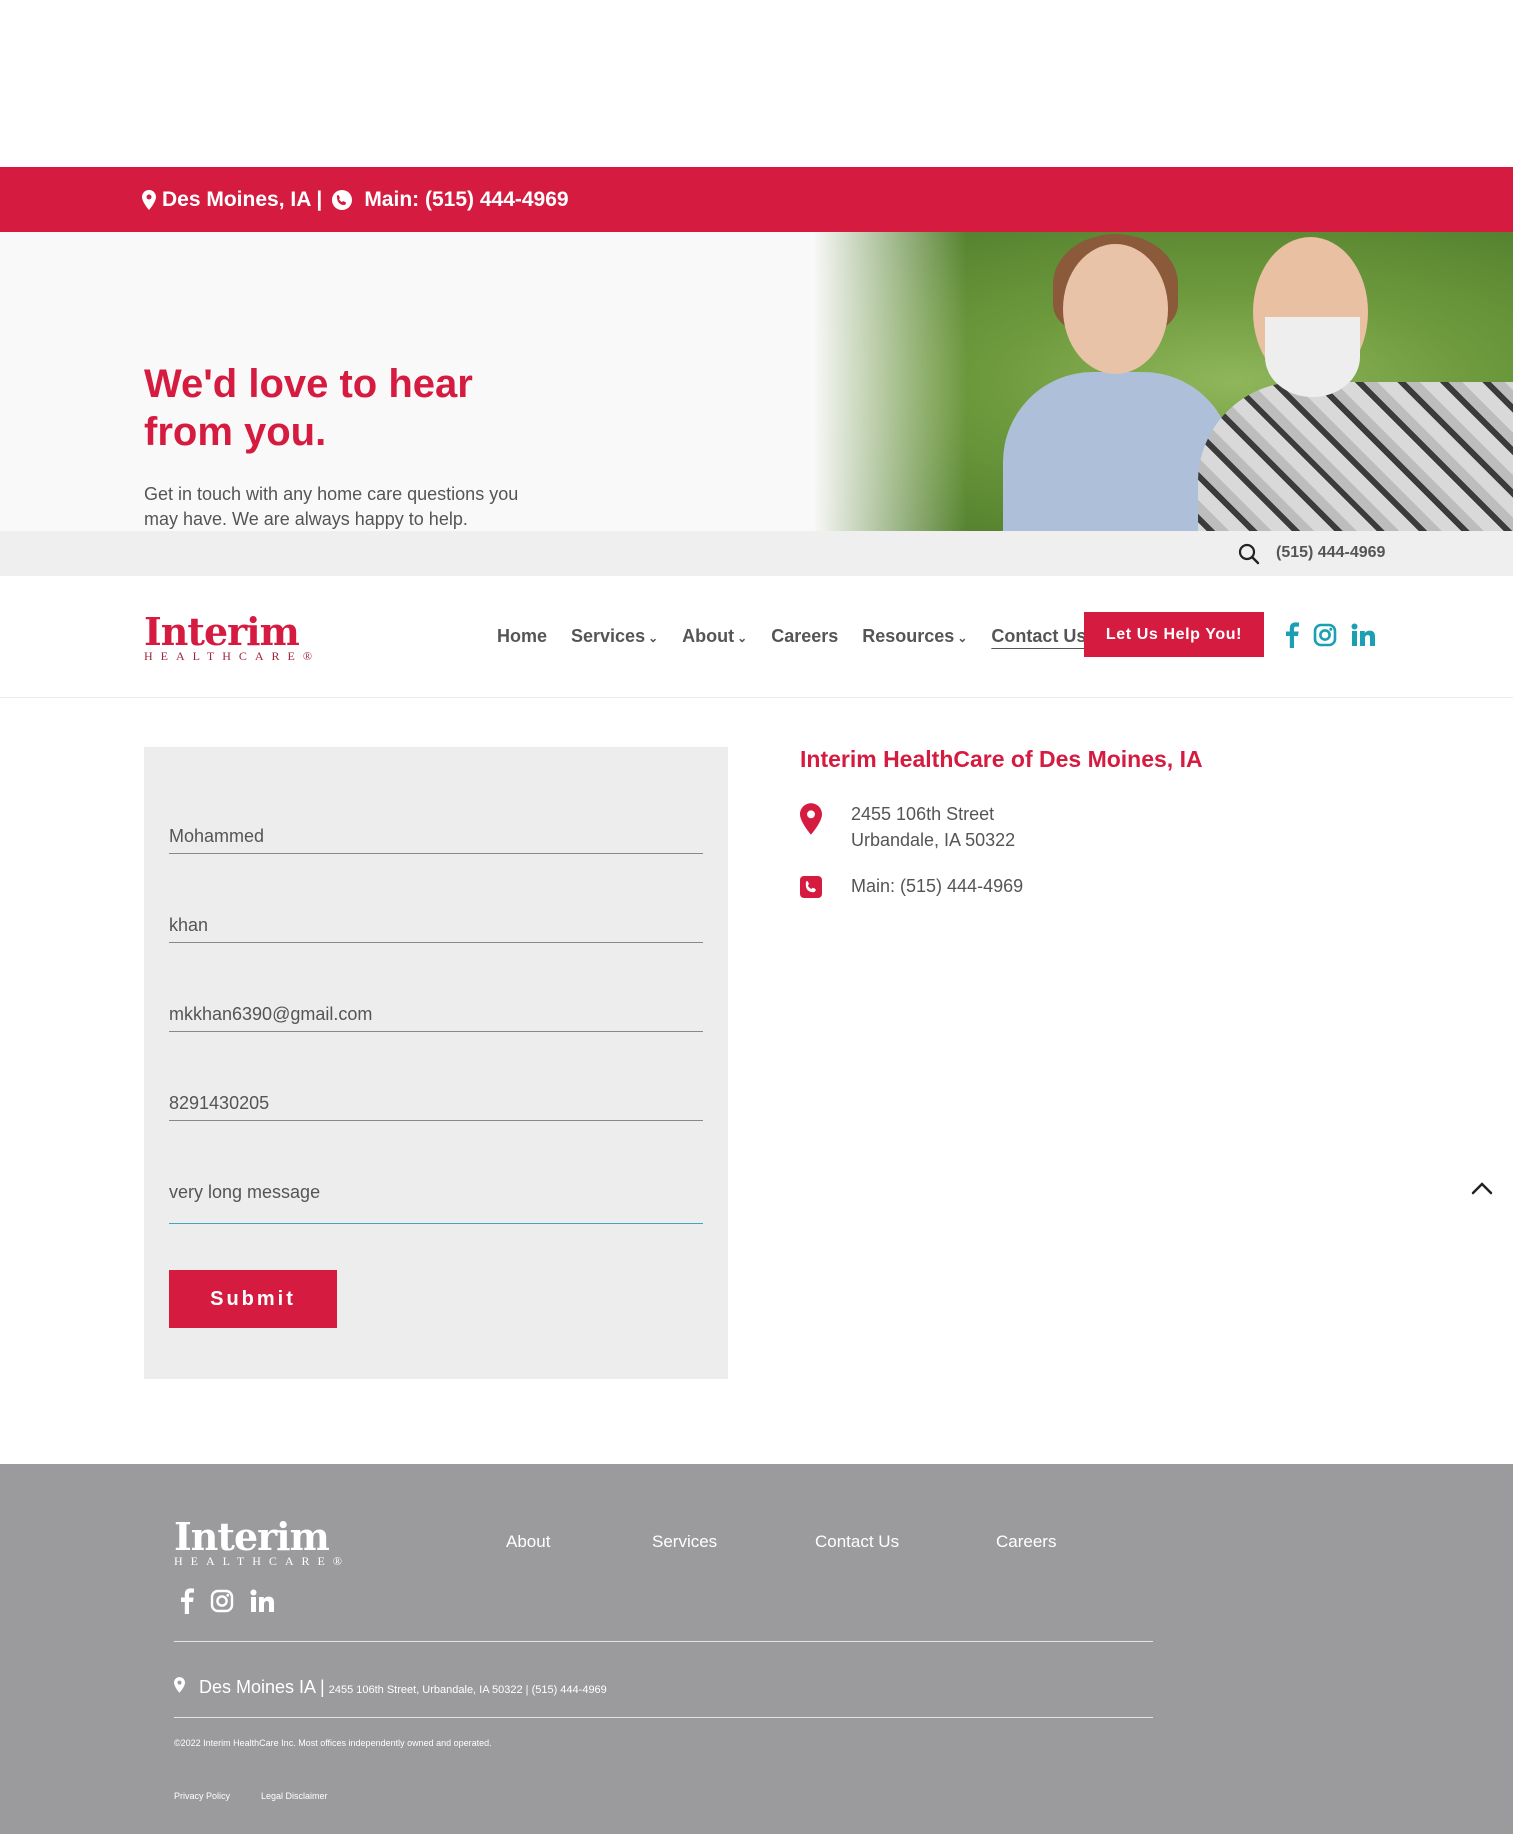 The height and width of the screenshot is (1834, 1513). What do you see at coordinates (1249, 556) in the screenshot?
I see `search-icon` at bounding box center [1249, 556].